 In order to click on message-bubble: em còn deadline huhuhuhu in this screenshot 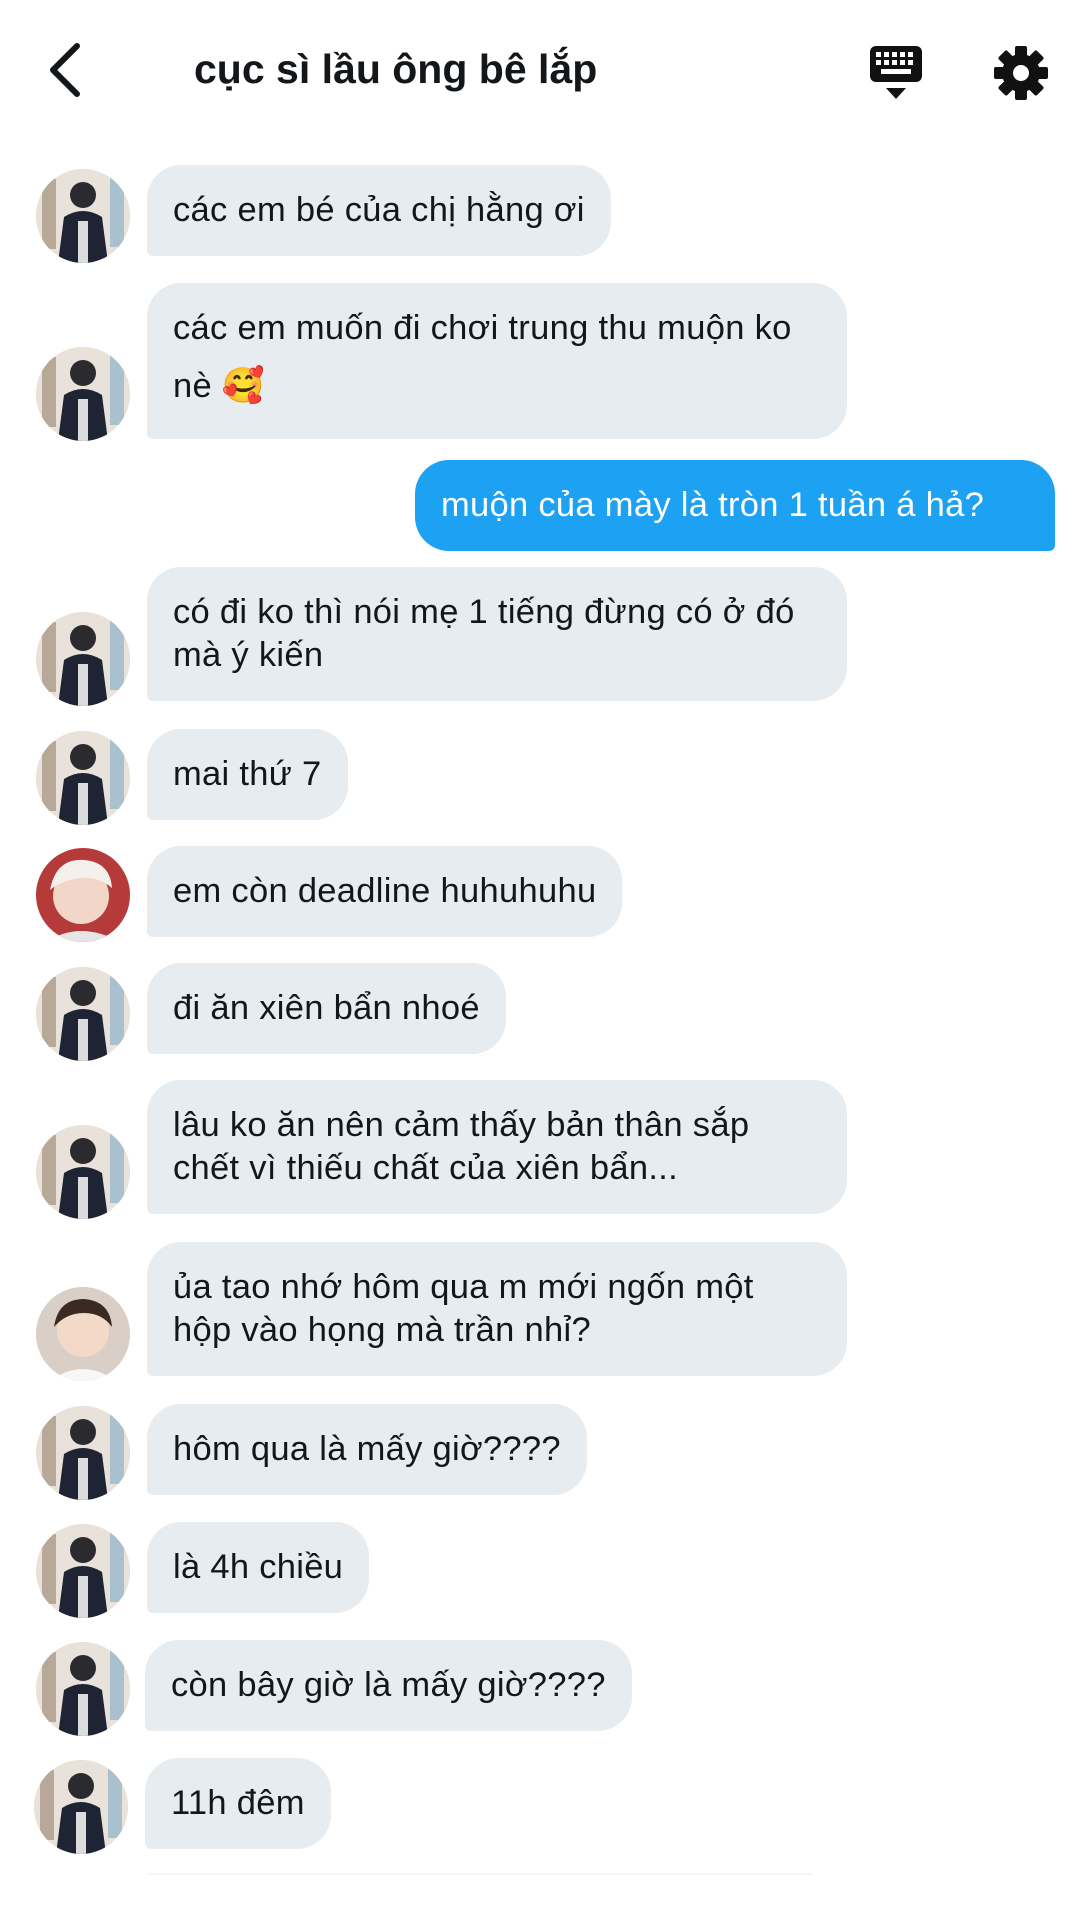, I will do `click(385, 891)`.